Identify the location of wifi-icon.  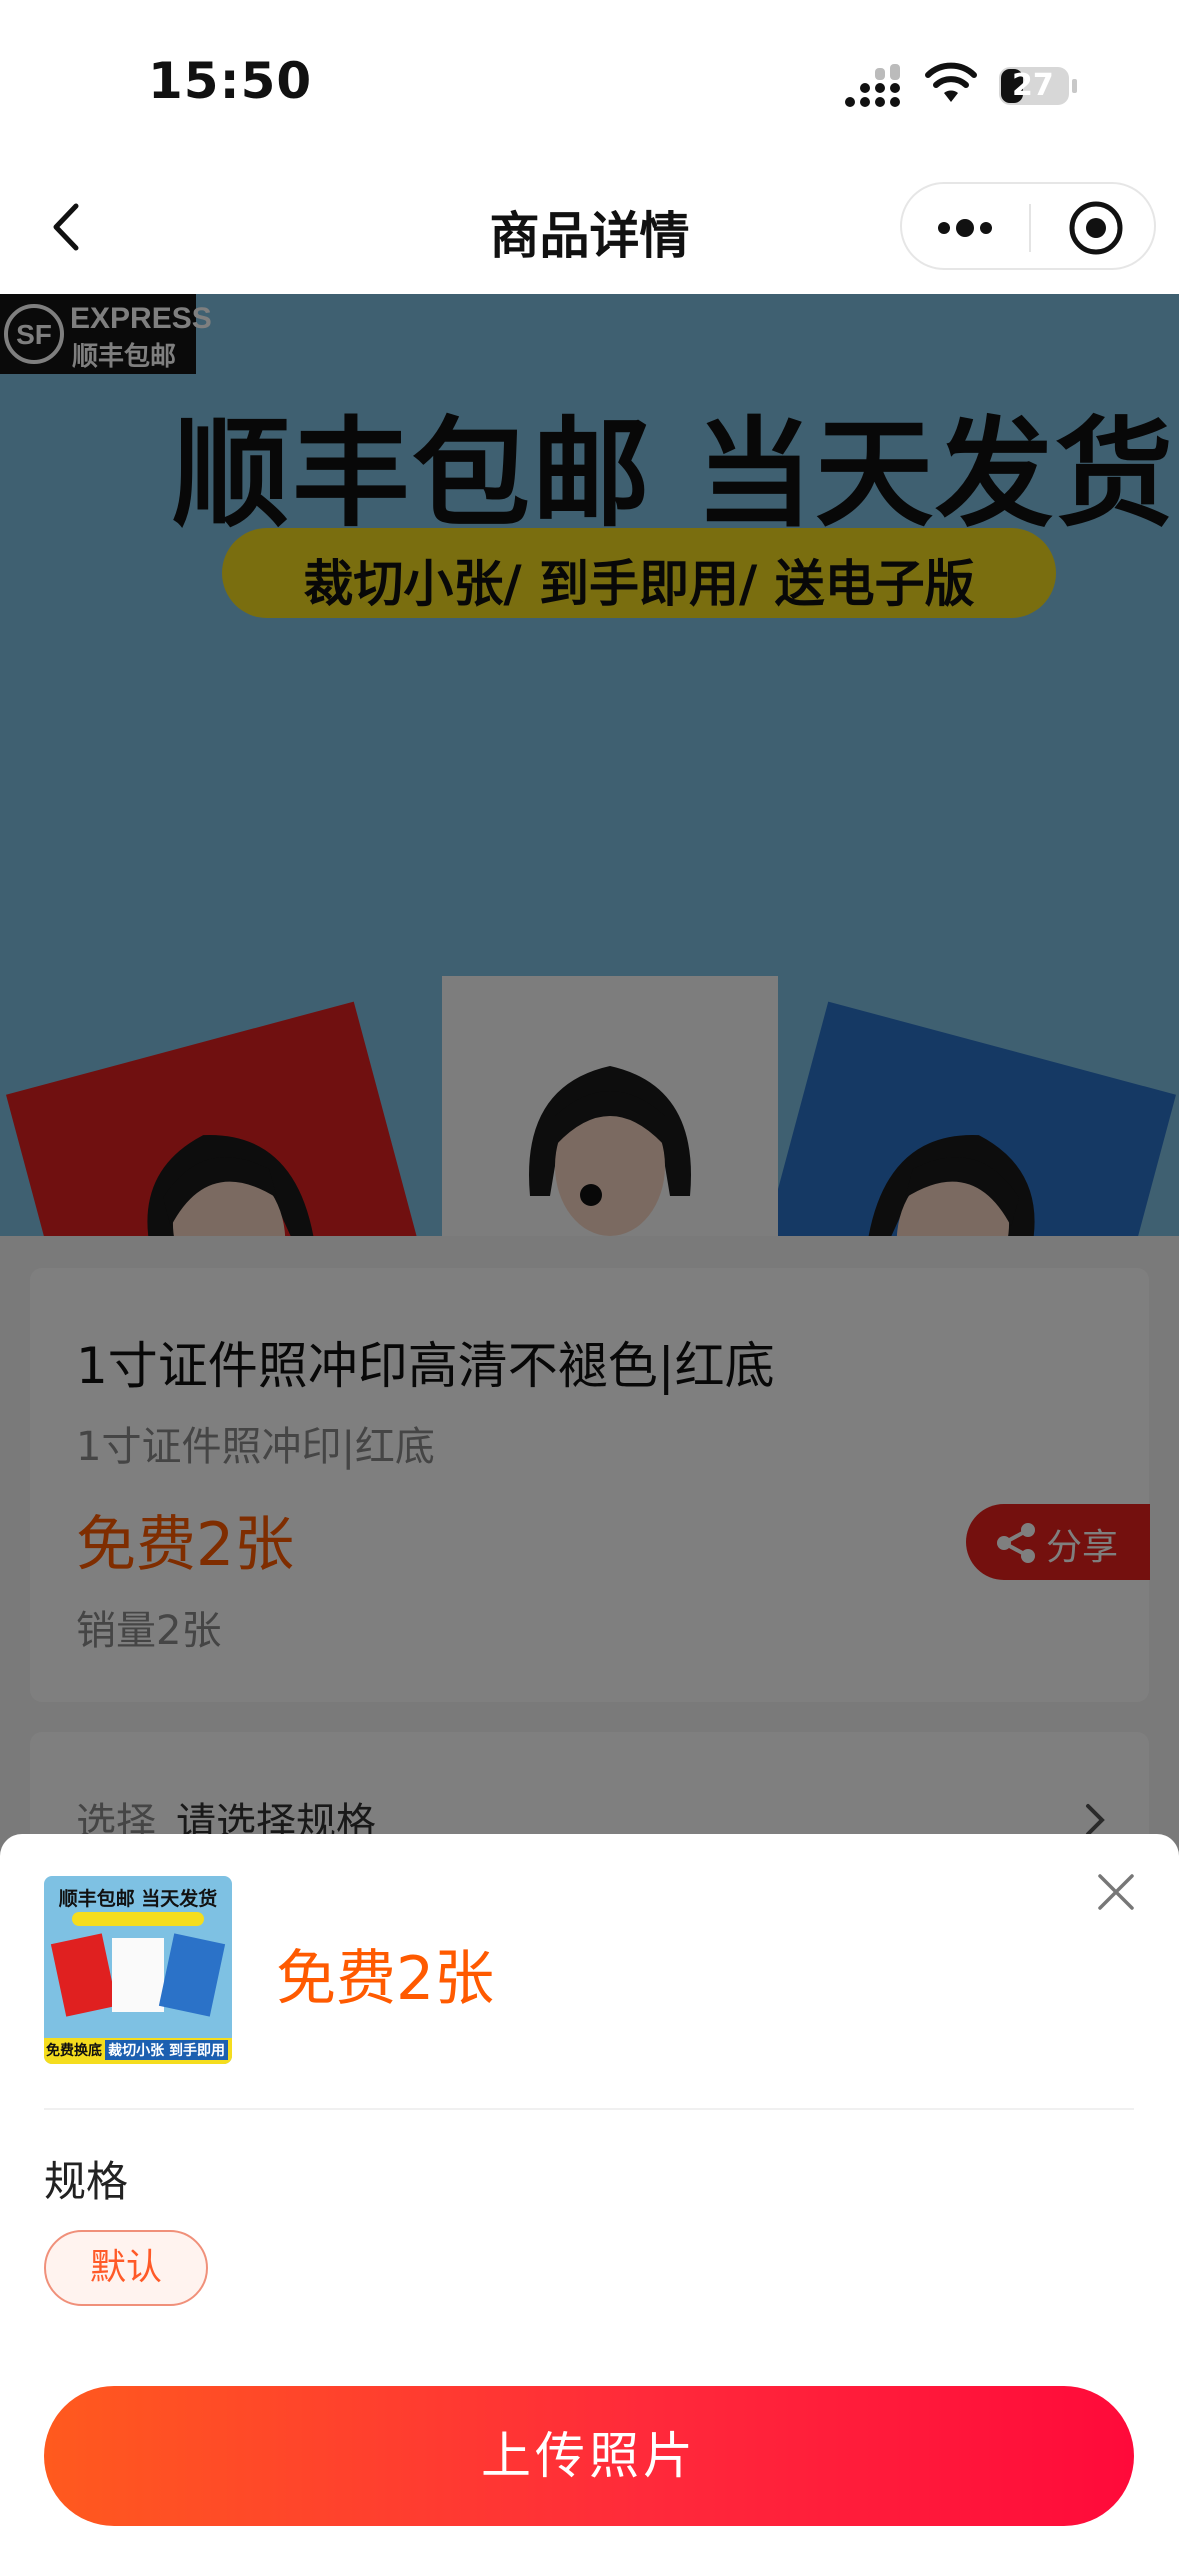
(951, 82).